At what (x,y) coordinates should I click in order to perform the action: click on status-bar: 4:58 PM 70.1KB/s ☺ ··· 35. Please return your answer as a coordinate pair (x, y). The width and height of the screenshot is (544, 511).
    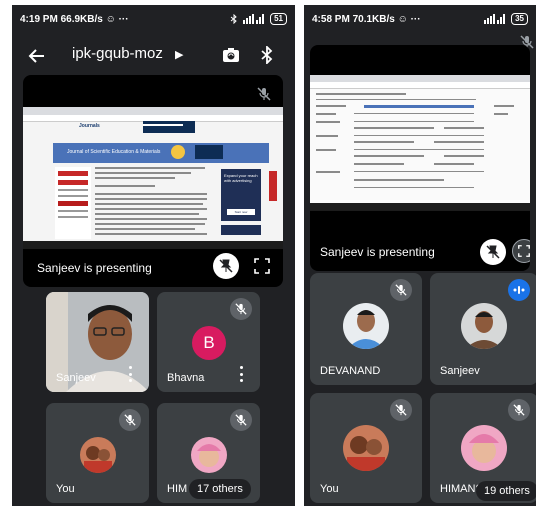
    Looking at the image, I should click on (420, 19).